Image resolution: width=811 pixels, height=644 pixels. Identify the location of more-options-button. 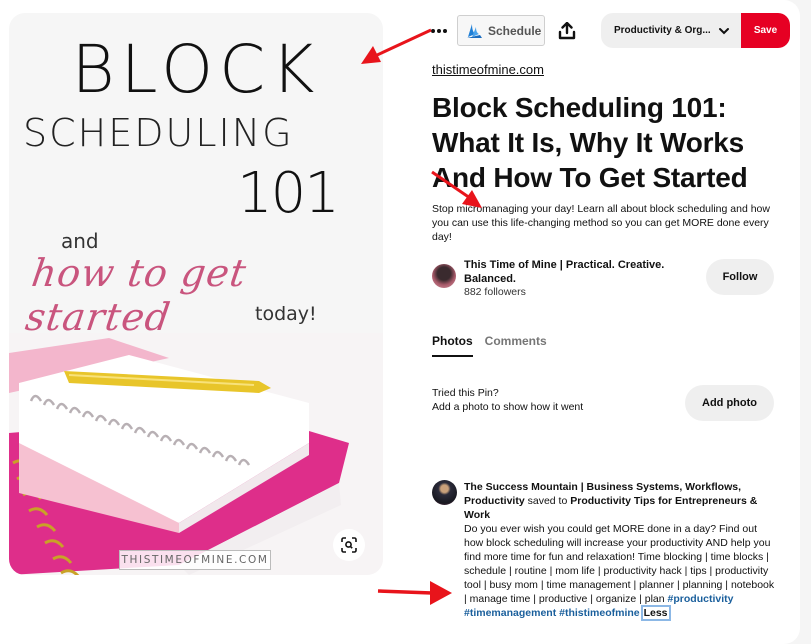
(439, 31).